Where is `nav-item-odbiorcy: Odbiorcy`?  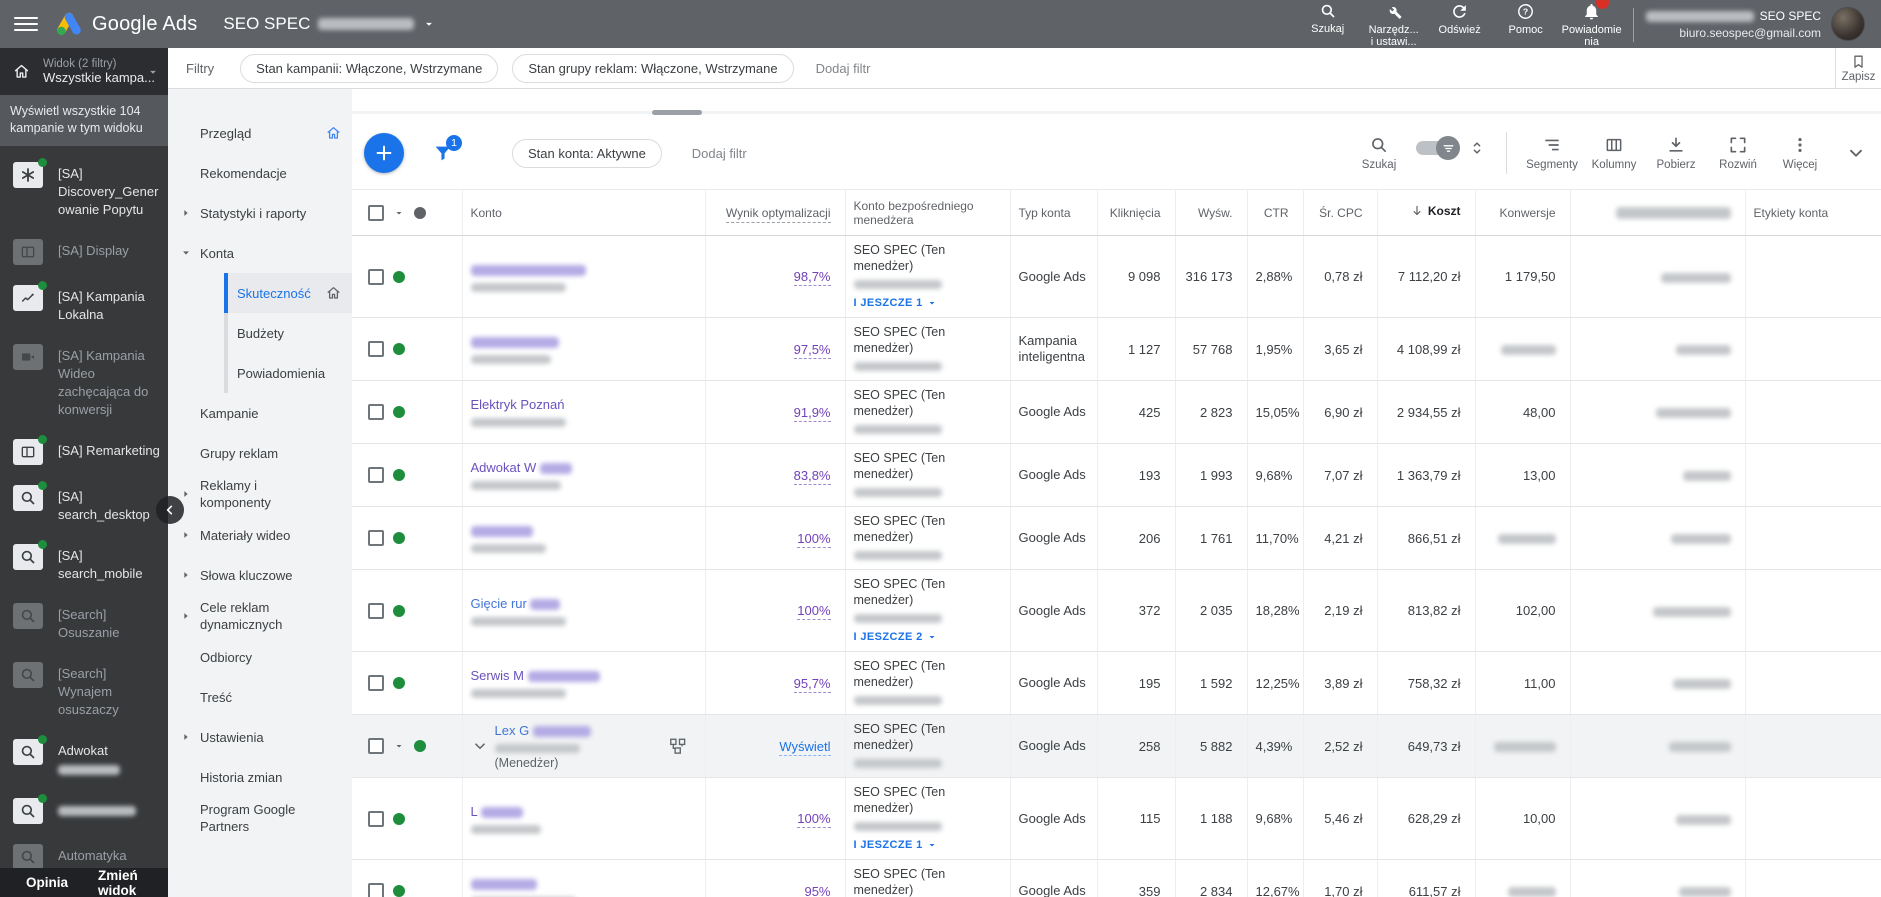
nav-item-odbiorcy: Odbiorcy is located at coordinates (260, 657).